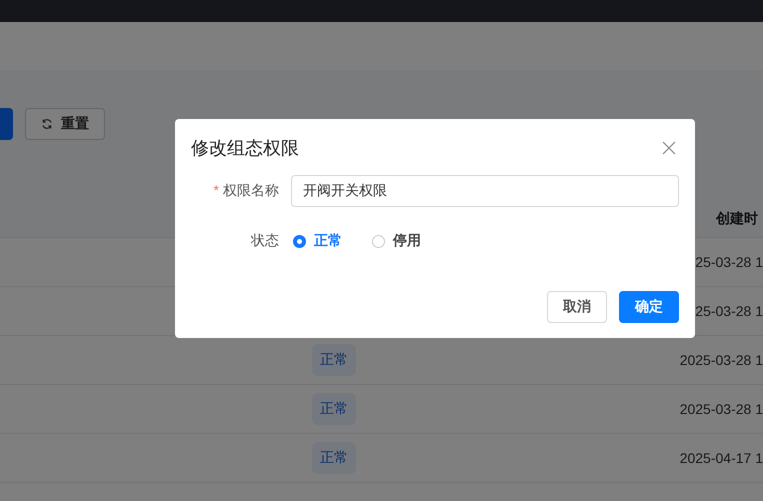 This screenshot has height=501, width=763. What do you see at coordinates (669, 148) in the screenshot?
I see `close-icon` at bounding box center [669, 148].